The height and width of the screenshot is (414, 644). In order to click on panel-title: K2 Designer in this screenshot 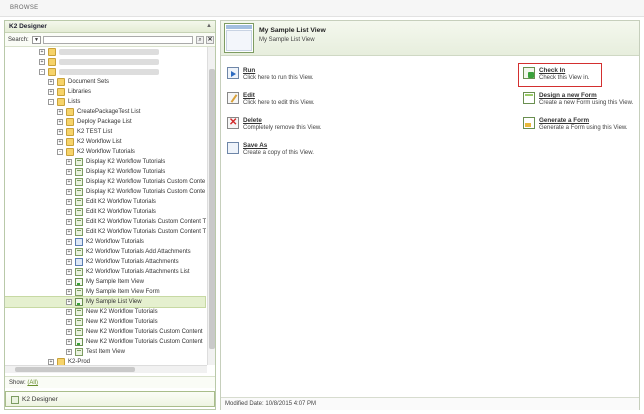, I will do `click(28, 26)`.